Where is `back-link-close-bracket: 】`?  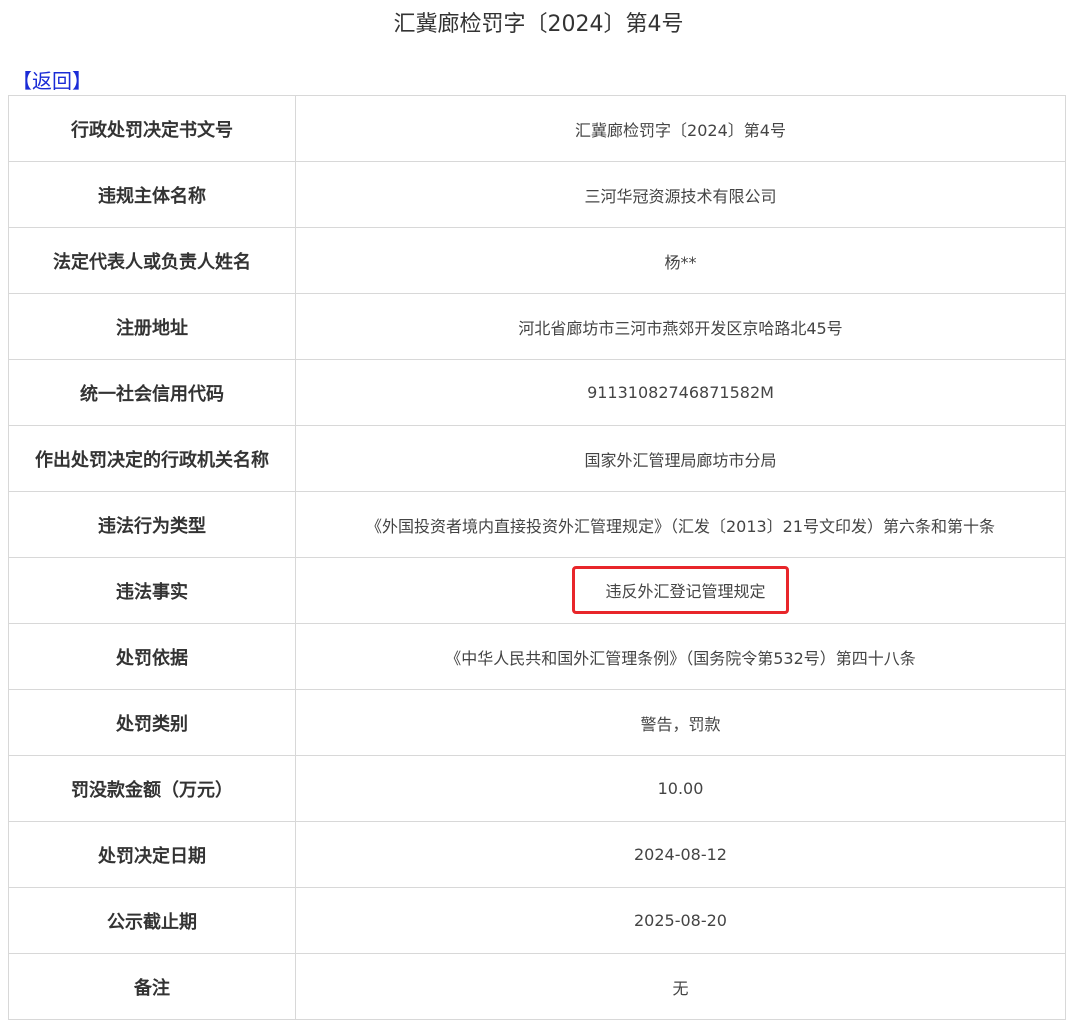 back-link-close-bracket: 】 is located at coordinates (82, 81).